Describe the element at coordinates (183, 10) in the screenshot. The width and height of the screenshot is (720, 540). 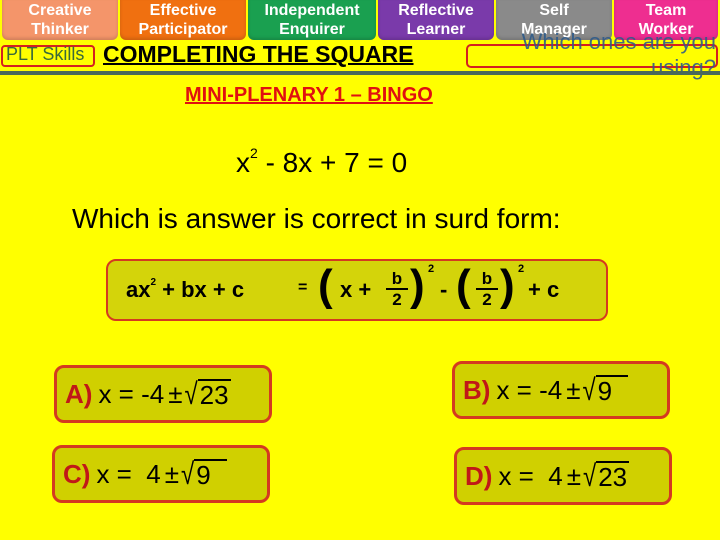
I see `tab-line1: Effective` at that location.